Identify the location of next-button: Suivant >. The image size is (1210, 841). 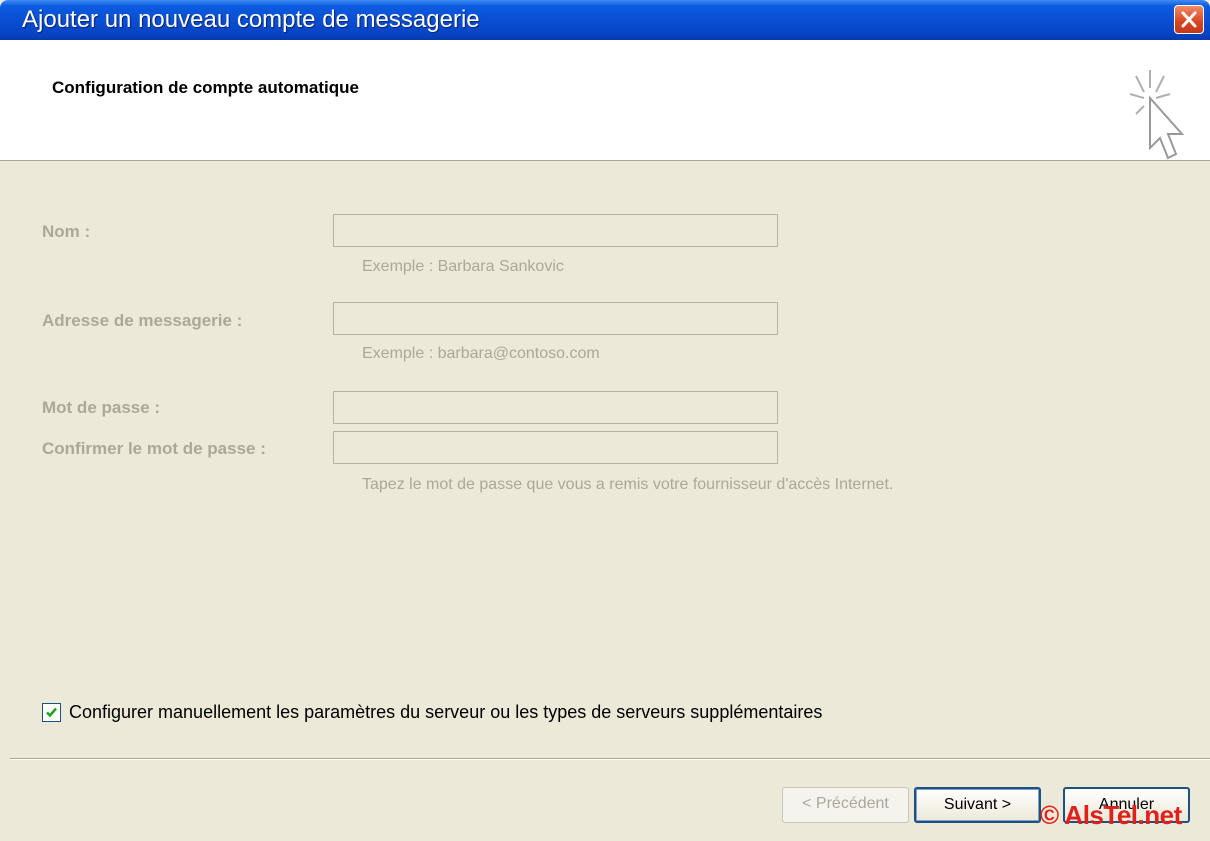
(977, 805).